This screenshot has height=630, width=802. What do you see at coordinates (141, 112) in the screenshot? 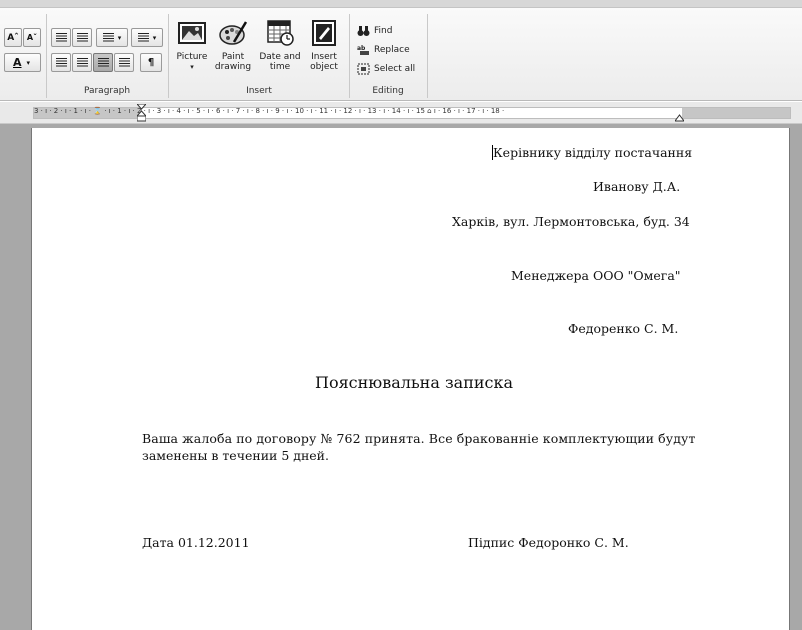
I see `left-indent-marker` at bounding box center [141, 112].